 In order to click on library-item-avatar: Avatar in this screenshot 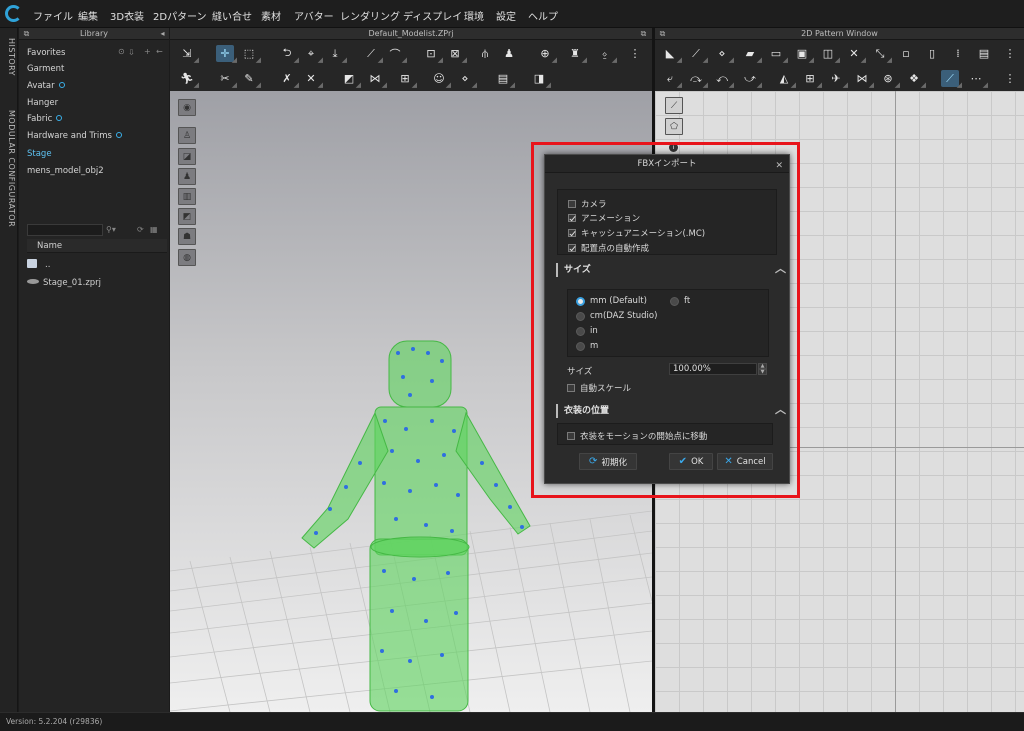, I will do `click(46, 86)`.